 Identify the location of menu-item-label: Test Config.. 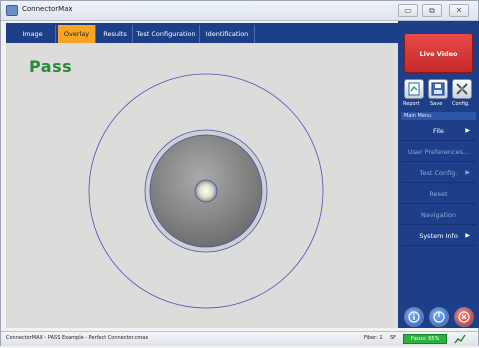
(438, 173).